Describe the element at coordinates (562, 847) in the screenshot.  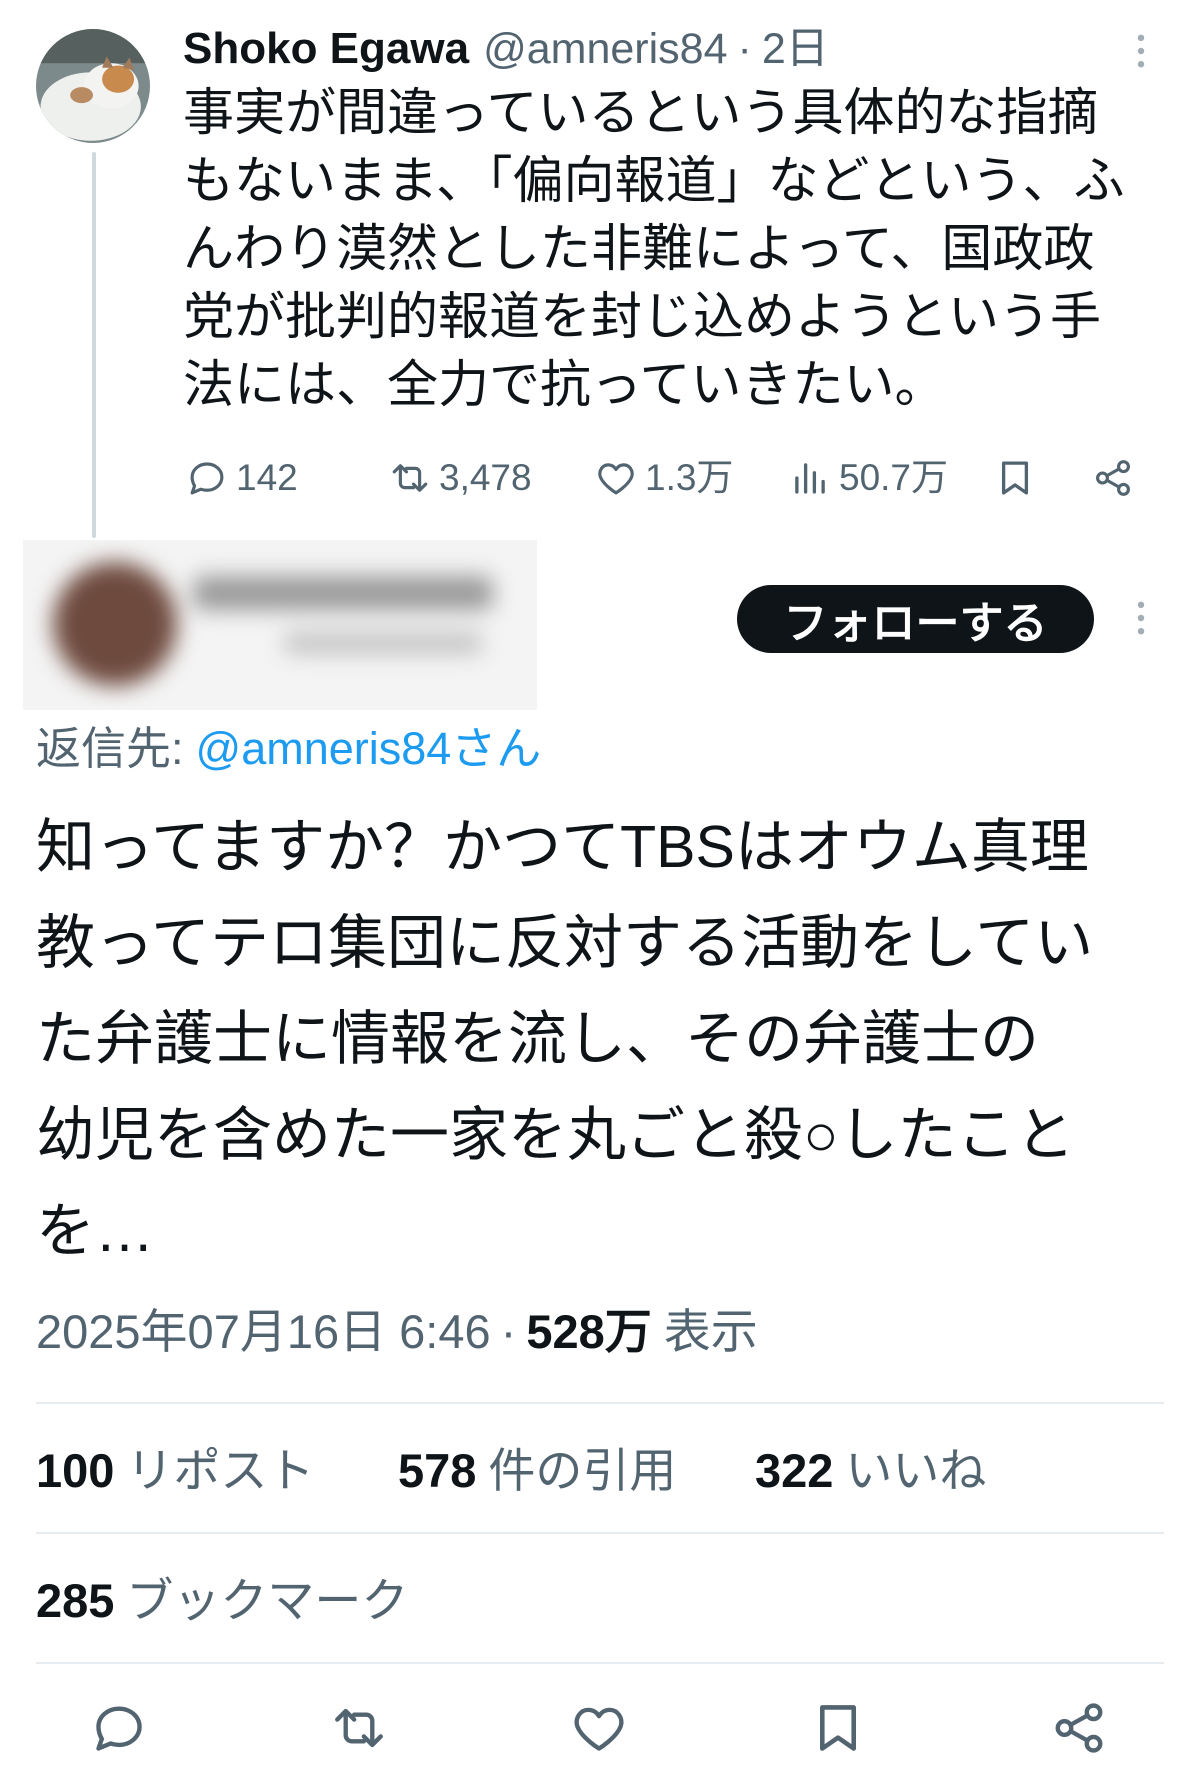
I see `reply-text-line: 知ってますか？かつてTBSはオウム真理` at that location.